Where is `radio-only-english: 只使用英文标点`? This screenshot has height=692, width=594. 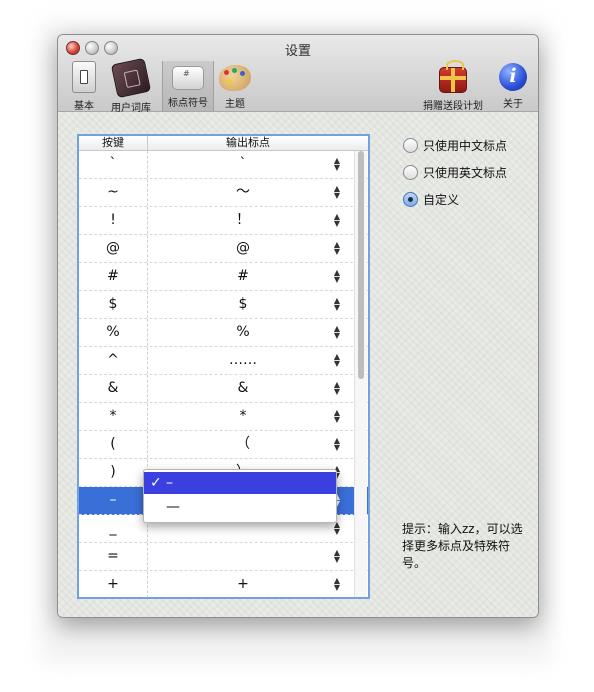 radio-only-english: 只使用英文标点 is located at coordinates (455, 172).